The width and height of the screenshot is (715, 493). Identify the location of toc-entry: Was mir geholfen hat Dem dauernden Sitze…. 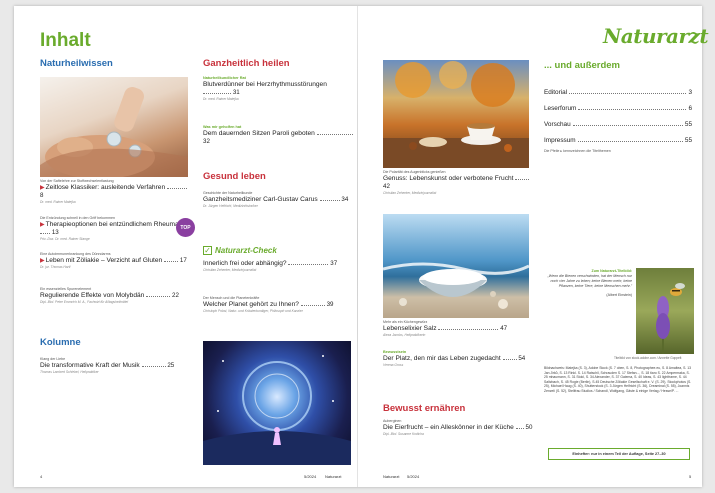
(278, 135).